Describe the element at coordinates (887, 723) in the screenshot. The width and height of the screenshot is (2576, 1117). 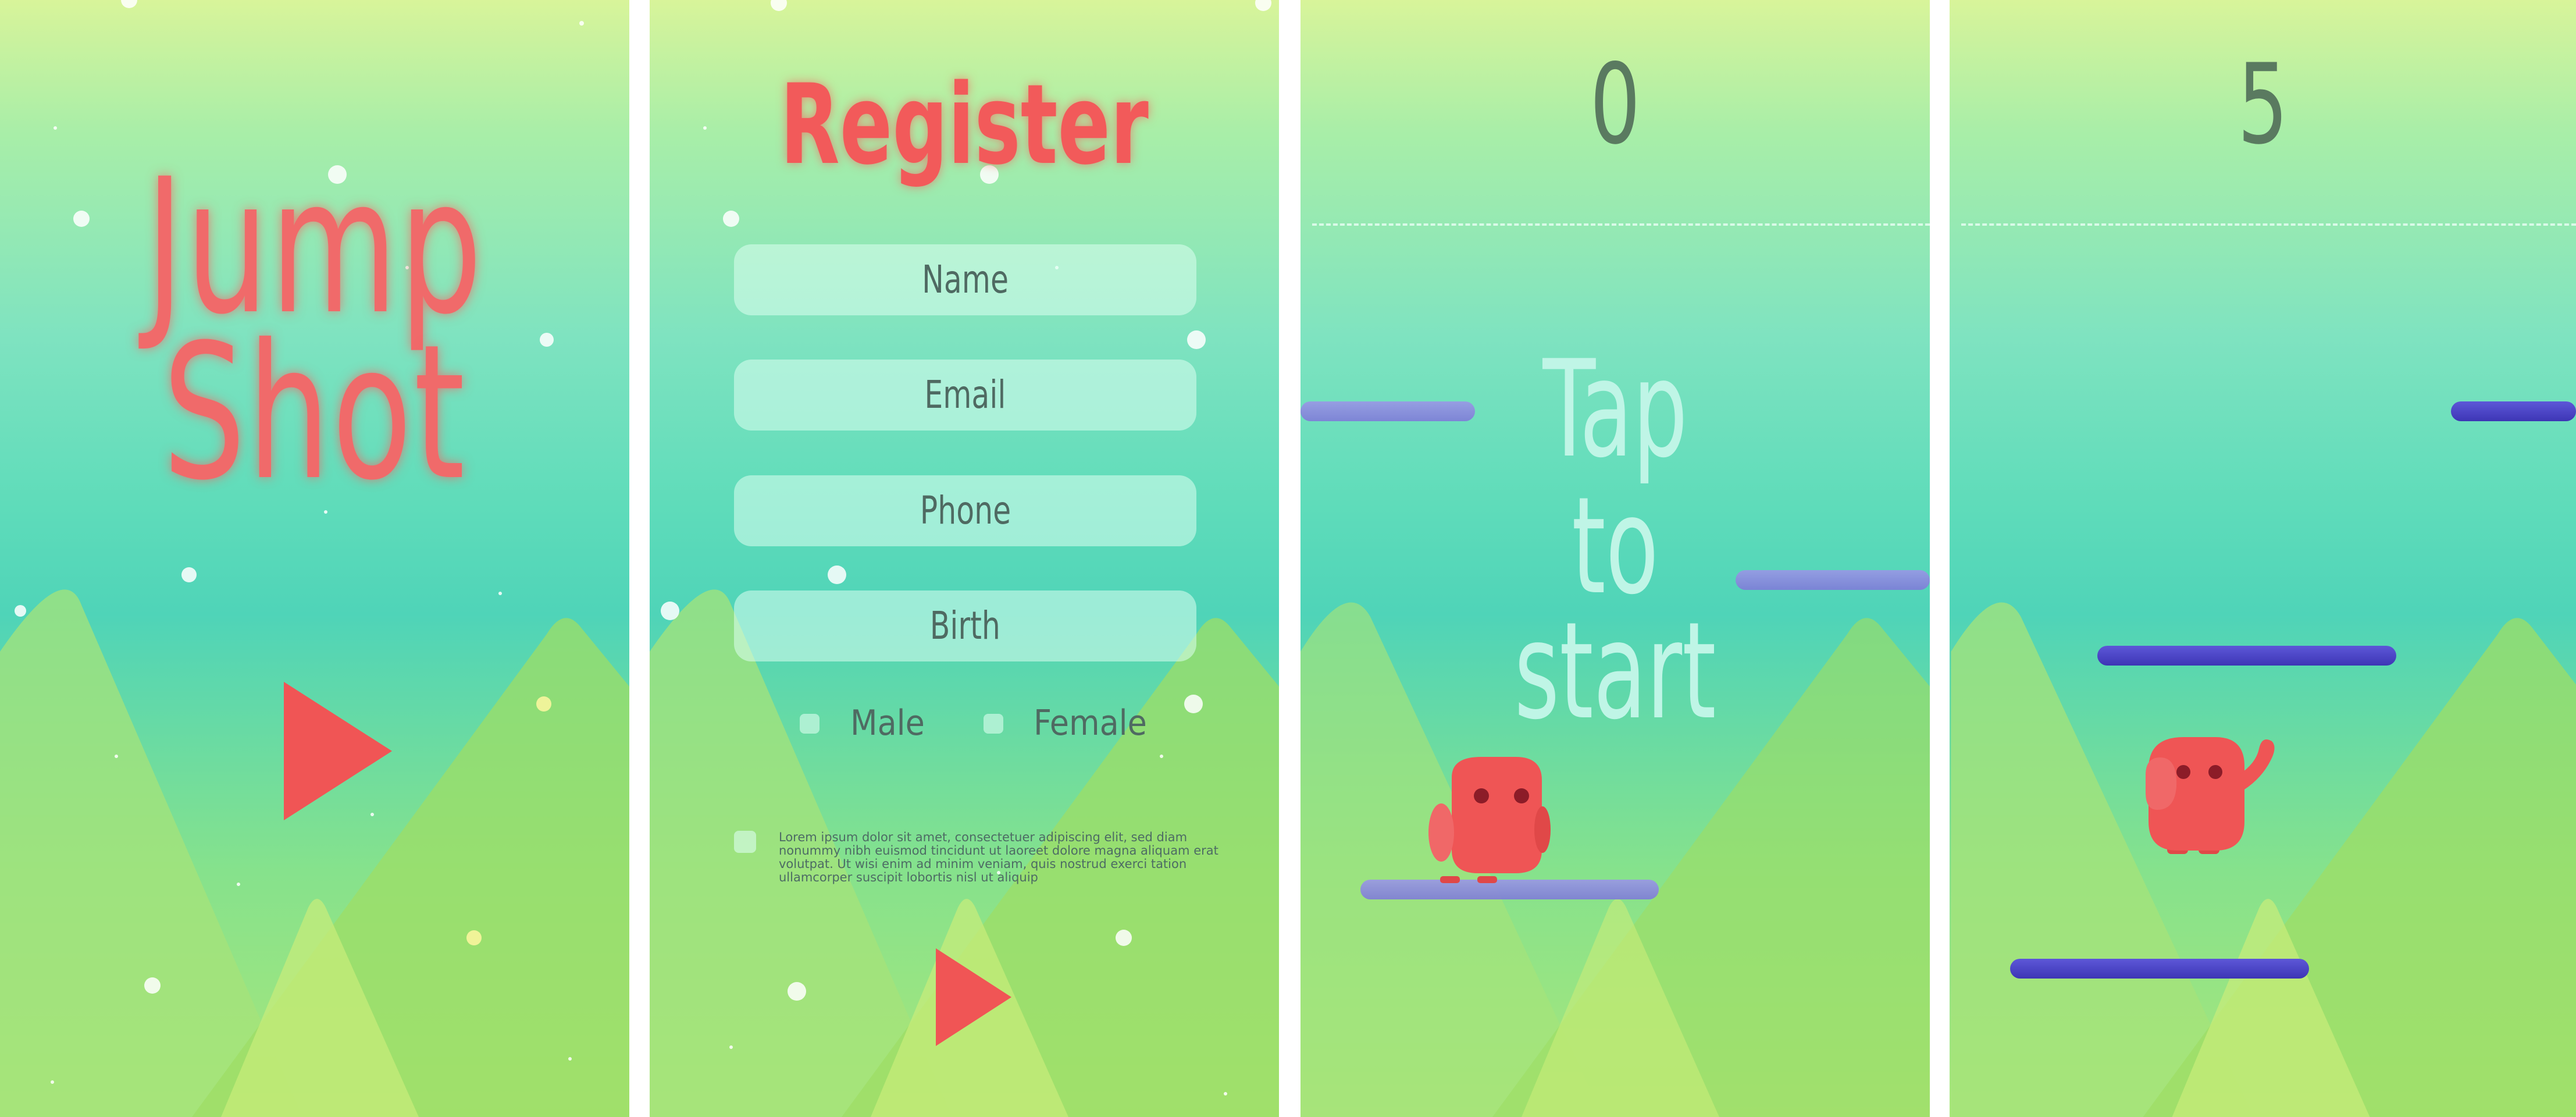
I see `male-label: Male` at that location.